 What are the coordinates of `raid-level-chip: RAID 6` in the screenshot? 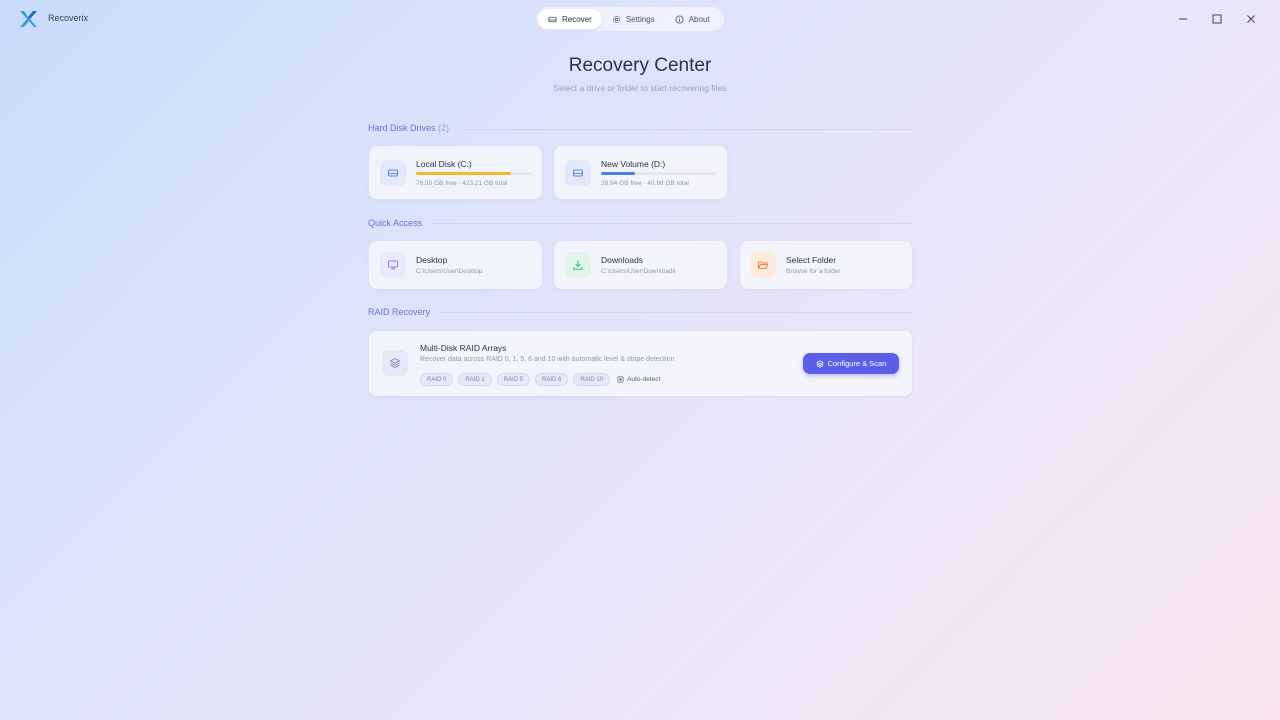 It's located at (552, 379).